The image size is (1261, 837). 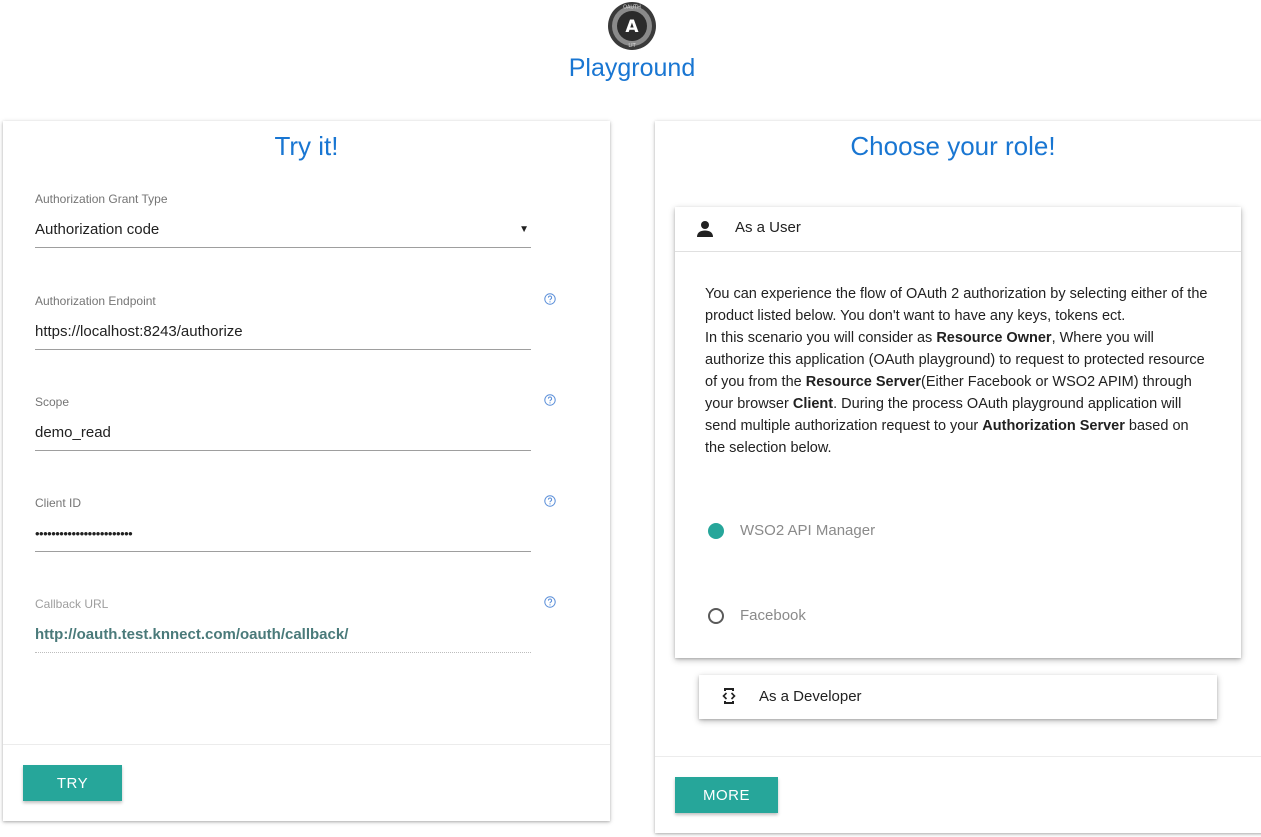 What do you see at coordinates (524, 230) in the screenshot?
I see `dropdown-triangle-icon: ▼` at bounding box center [524, 230].